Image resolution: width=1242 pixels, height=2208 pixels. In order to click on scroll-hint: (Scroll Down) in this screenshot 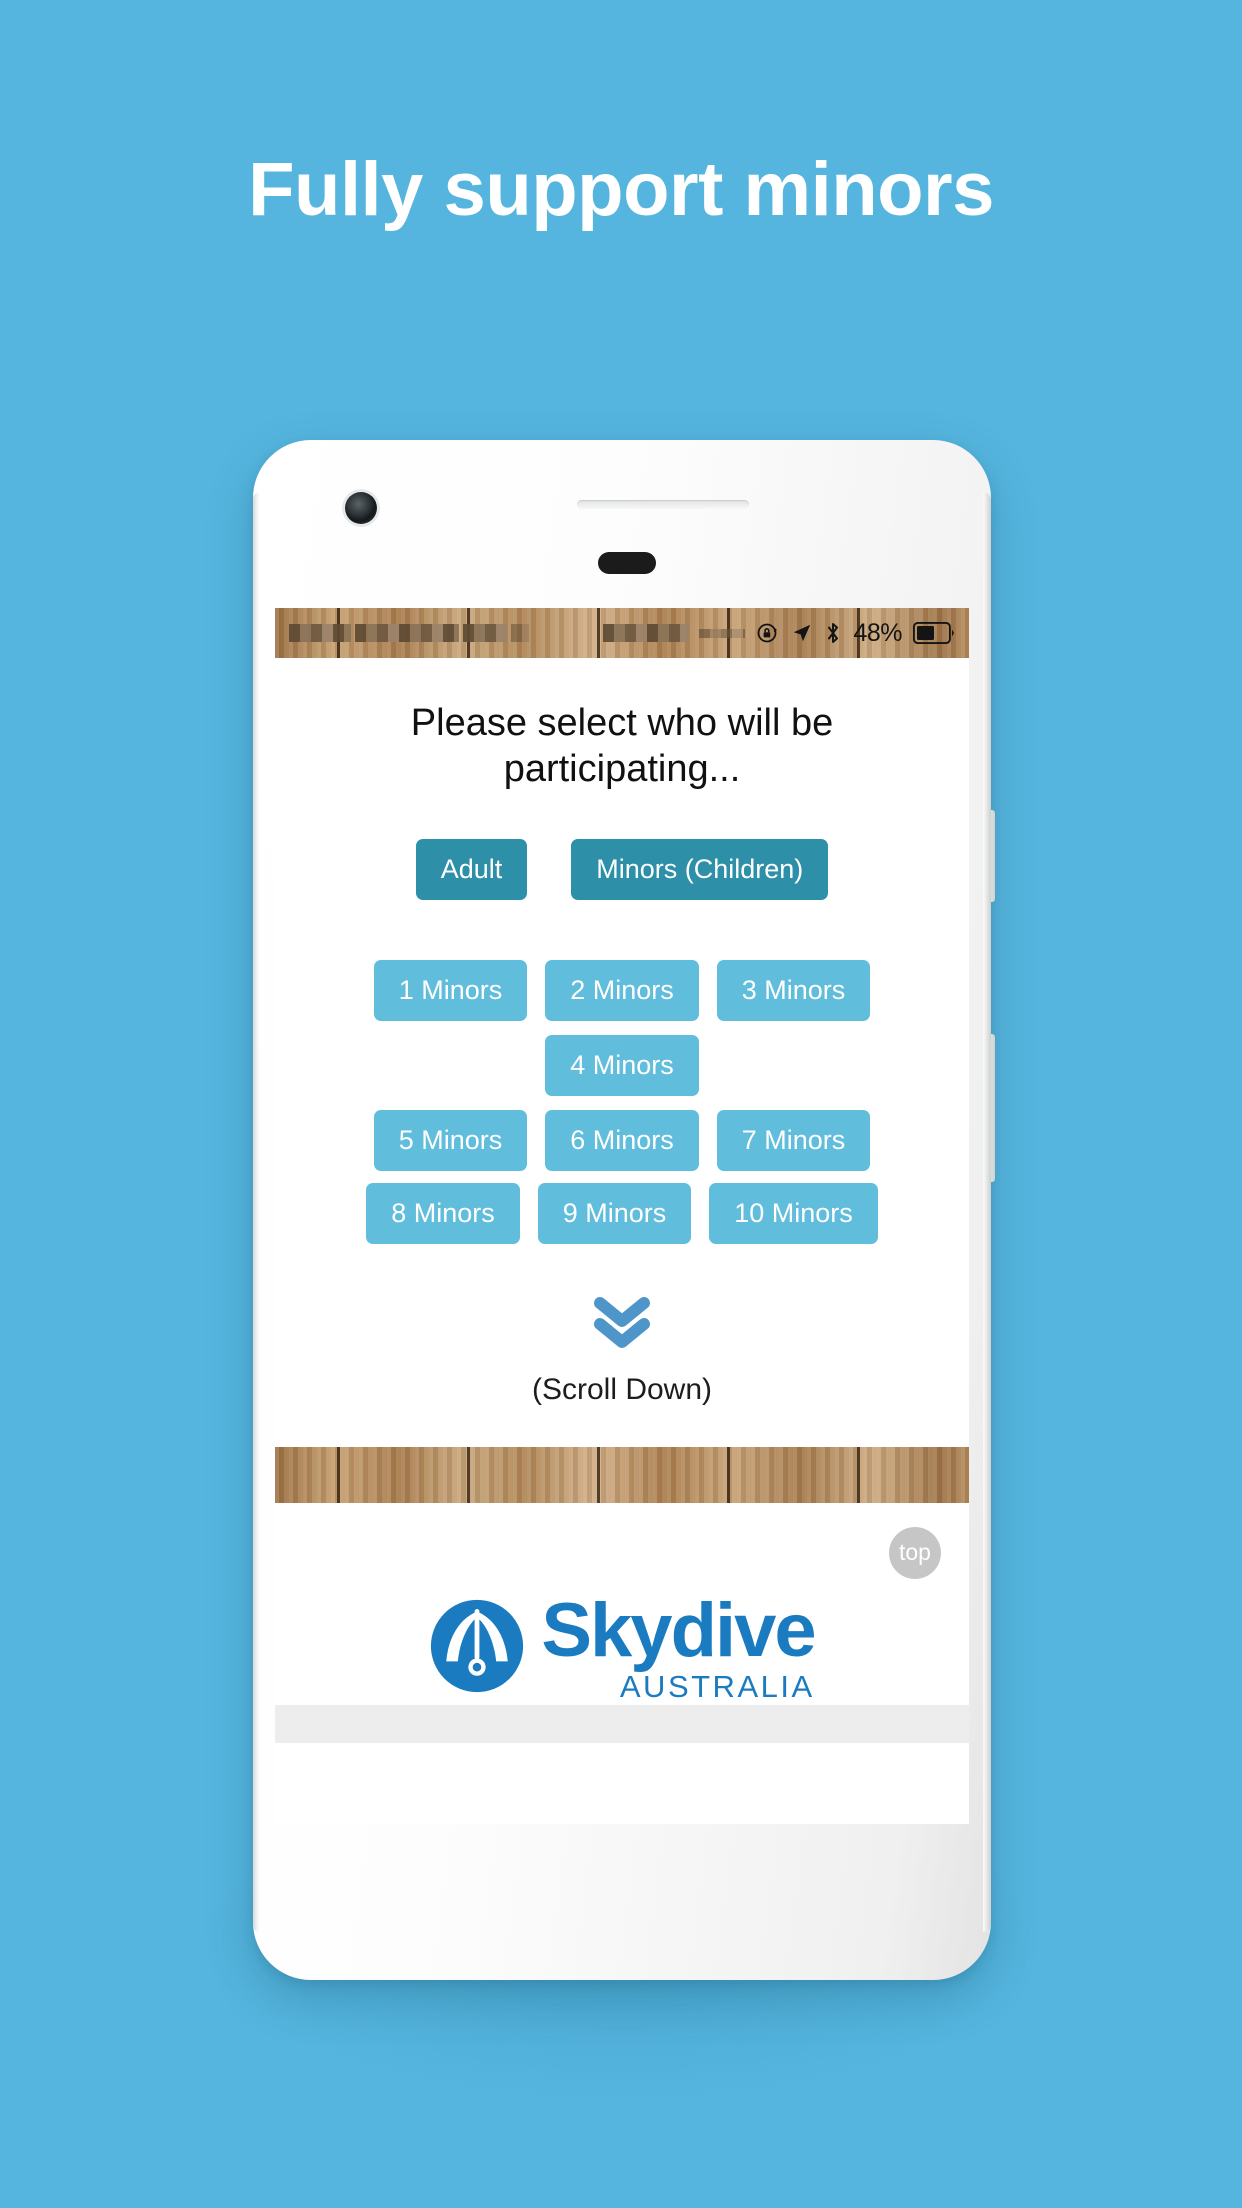, I will do `click(622, 1351)`.